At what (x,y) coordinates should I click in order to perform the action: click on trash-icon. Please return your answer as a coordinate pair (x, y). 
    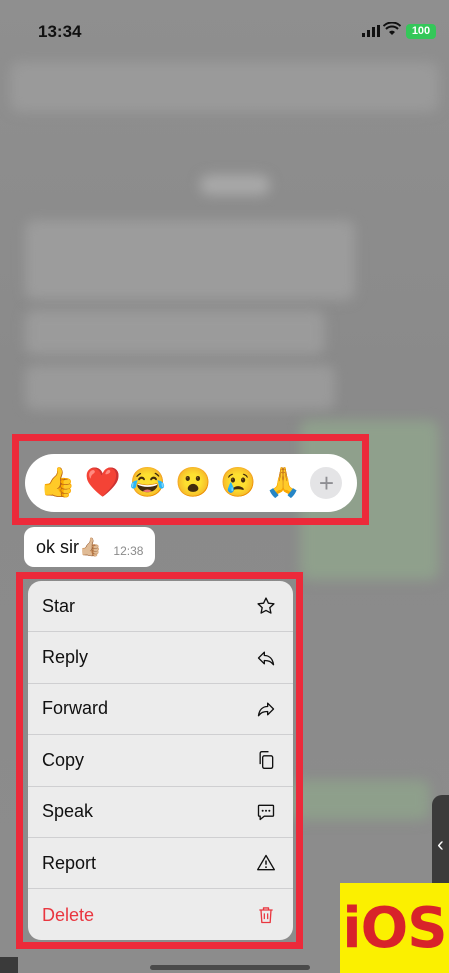
    Looking at the image, I should click on (266, 915).